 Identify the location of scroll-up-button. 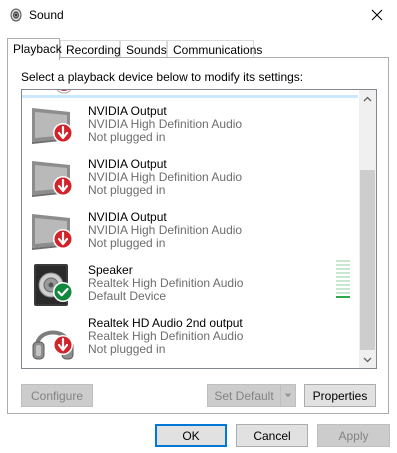
(367, 98).